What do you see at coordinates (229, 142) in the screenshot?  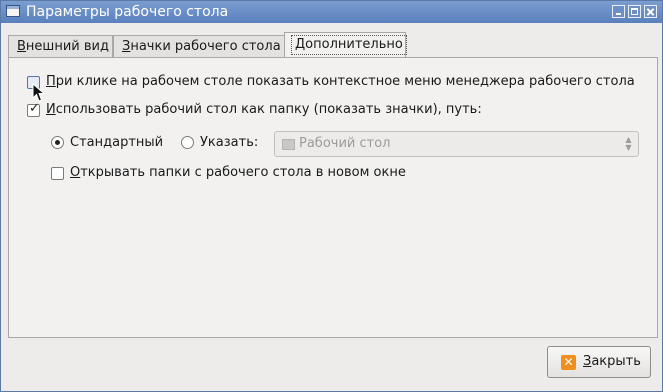 I see `path-custom-label: Указать:` at bounding box center [229, 142].